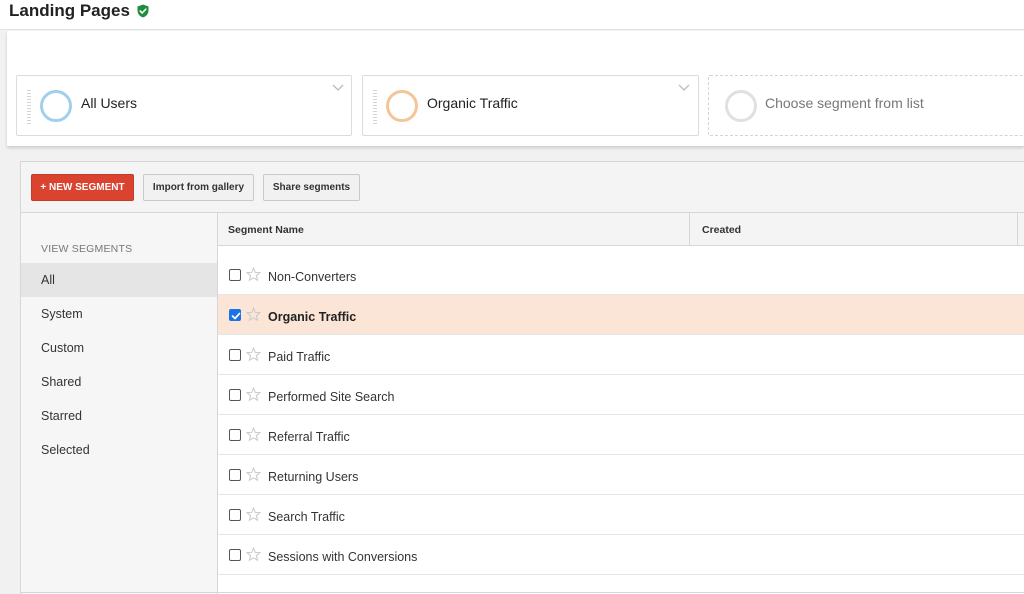 This screenshot has height=594, width=1024. I want to click on segment-label: Organic Traffic, so click(472, 103).